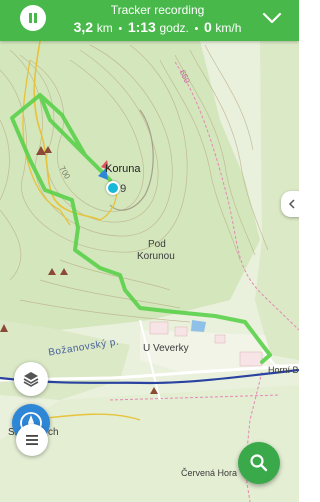 Image resolution: width=320 pixels, height=502 pixels. What do you see at coordinates (104, 28) in the screenshot?
I see `distance-unit: km` at bounding box center [104, 28].